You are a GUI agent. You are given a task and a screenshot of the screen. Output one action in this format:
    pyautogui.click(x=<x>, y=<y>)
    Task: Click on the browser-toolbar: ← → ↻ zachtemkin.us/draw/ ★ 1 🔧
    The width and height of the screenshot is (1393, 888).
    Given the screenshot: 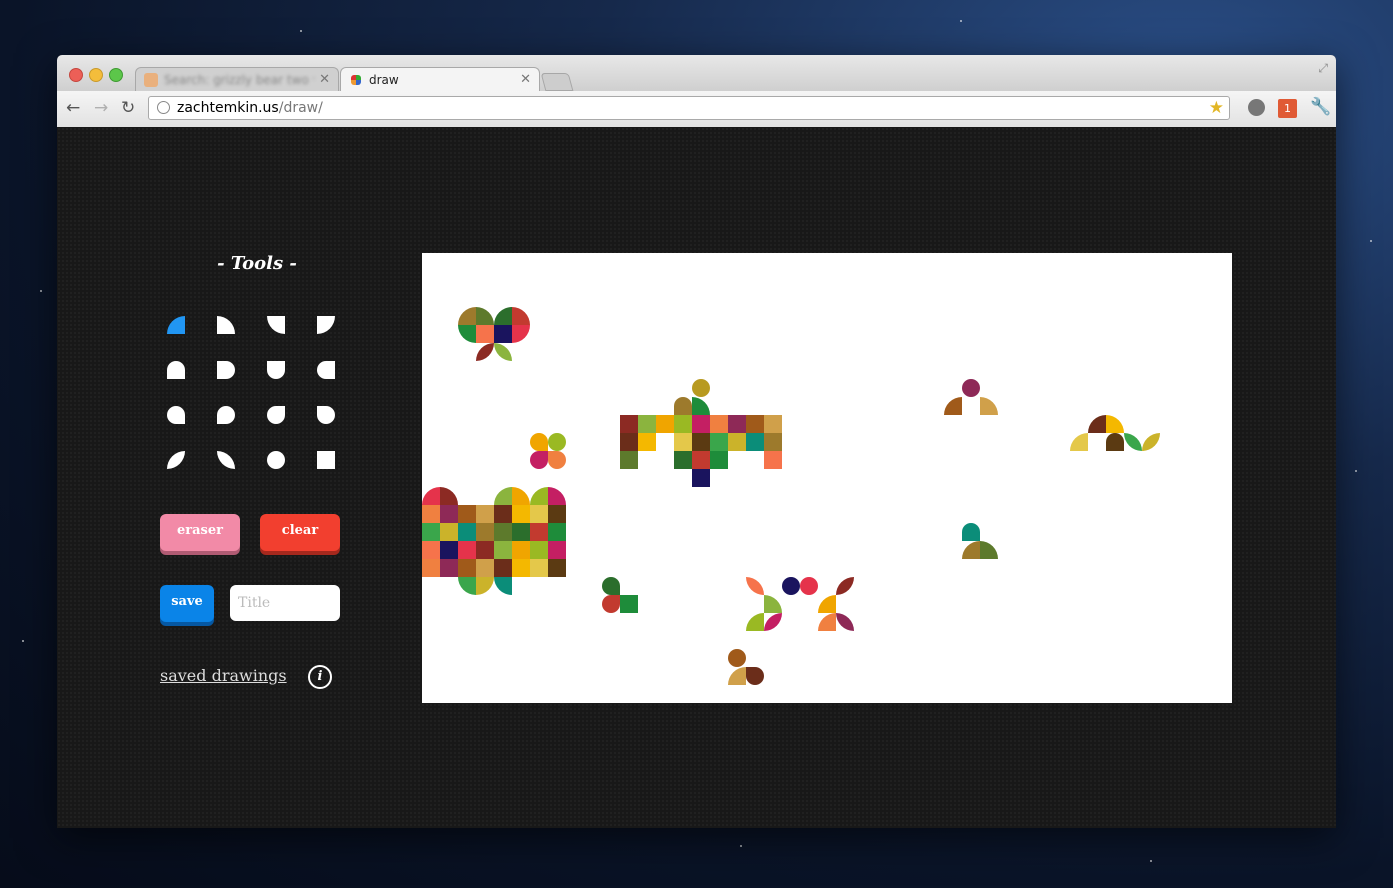 What is the action you would take?
    pyautogui.click(x=696, y=109)
    